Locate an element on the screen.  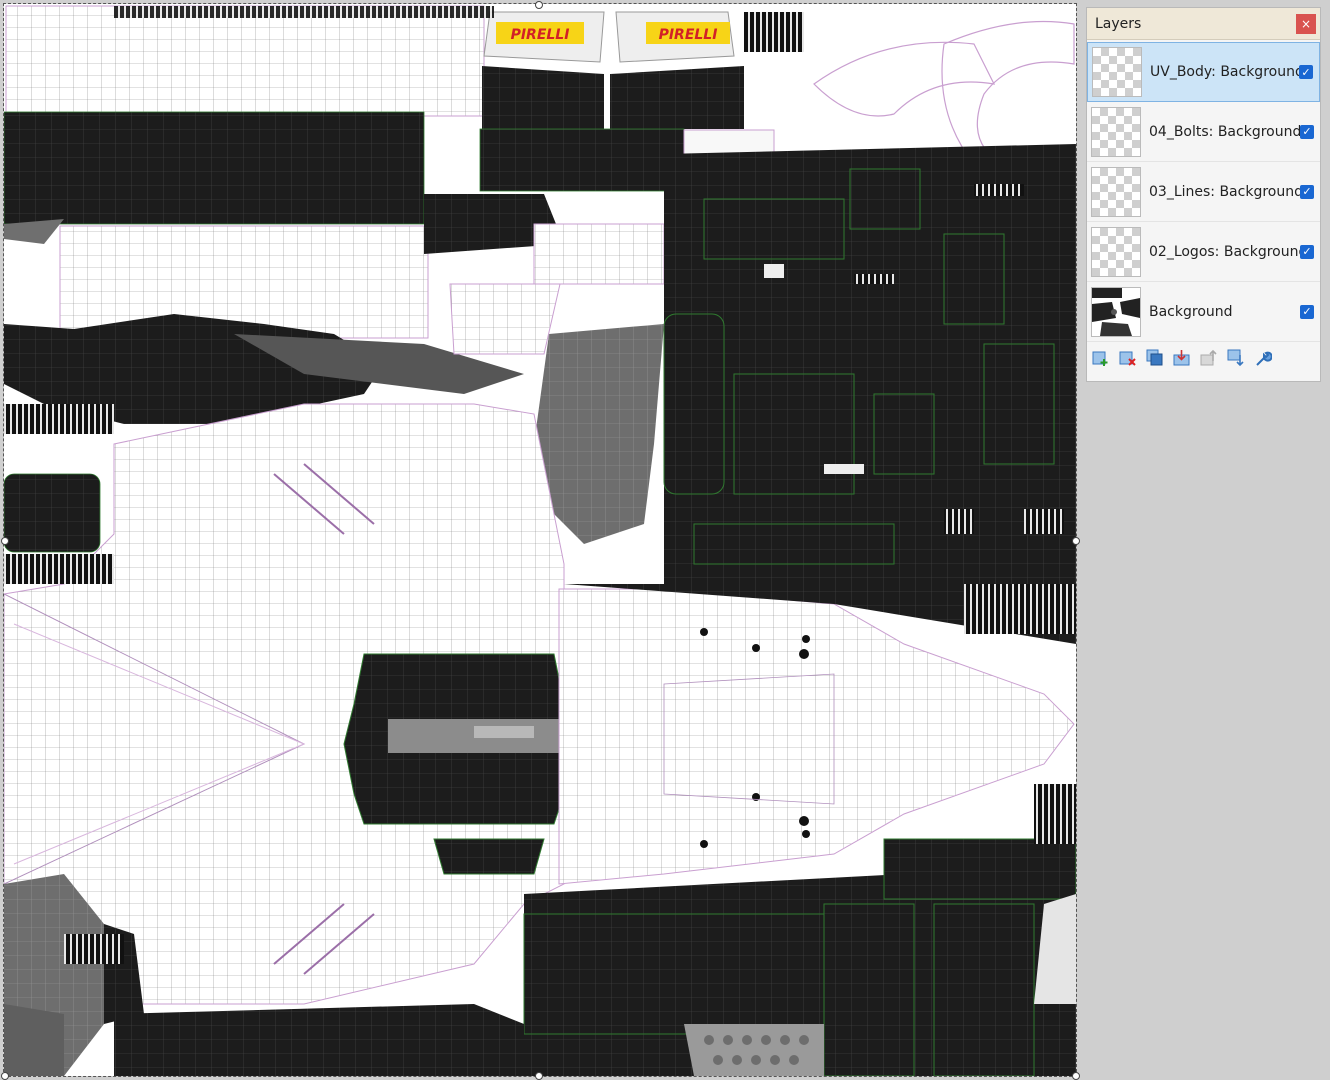
move-layer-up-icon is located at coordinates (1208, 357).